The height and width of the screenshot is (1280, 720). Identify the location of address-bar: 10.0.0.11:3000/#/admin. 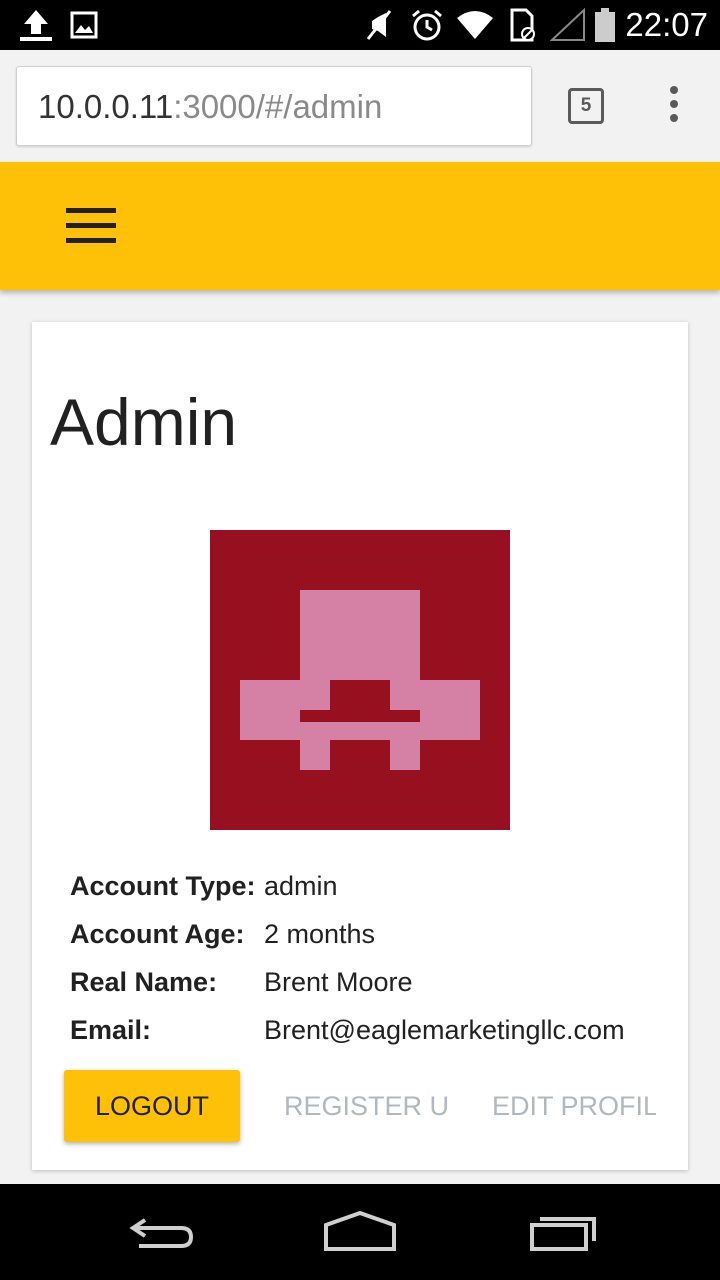
(274, 106).